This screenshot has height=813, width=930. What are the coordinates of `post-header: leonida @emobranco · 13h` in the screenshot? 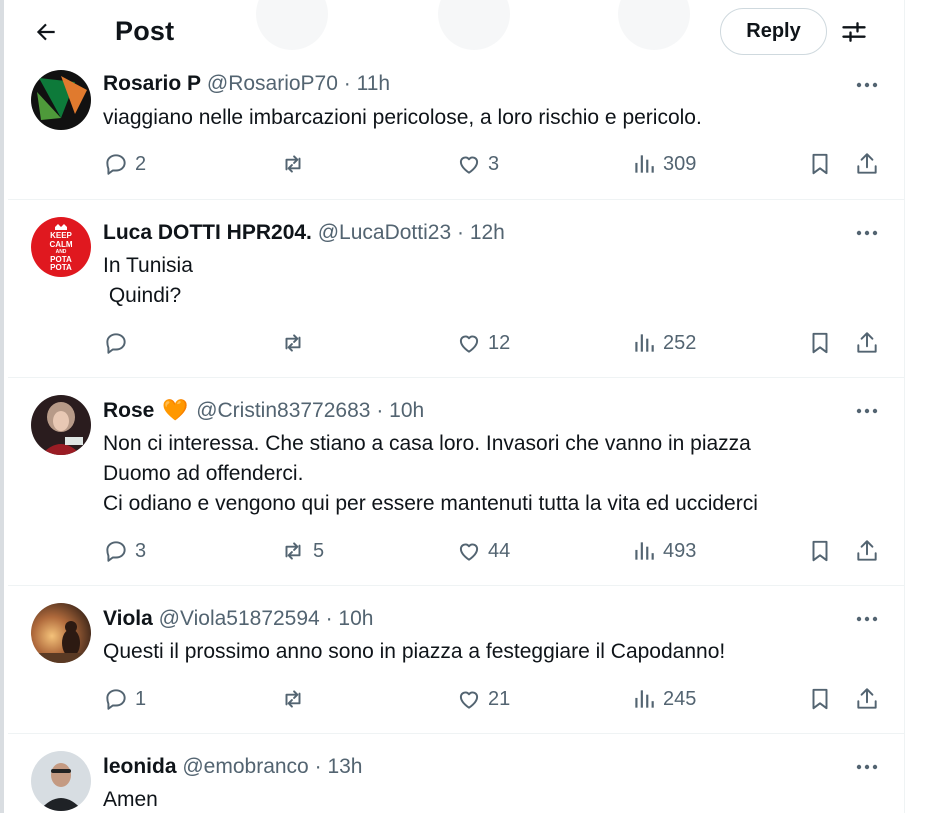 It's located at (232, 767).